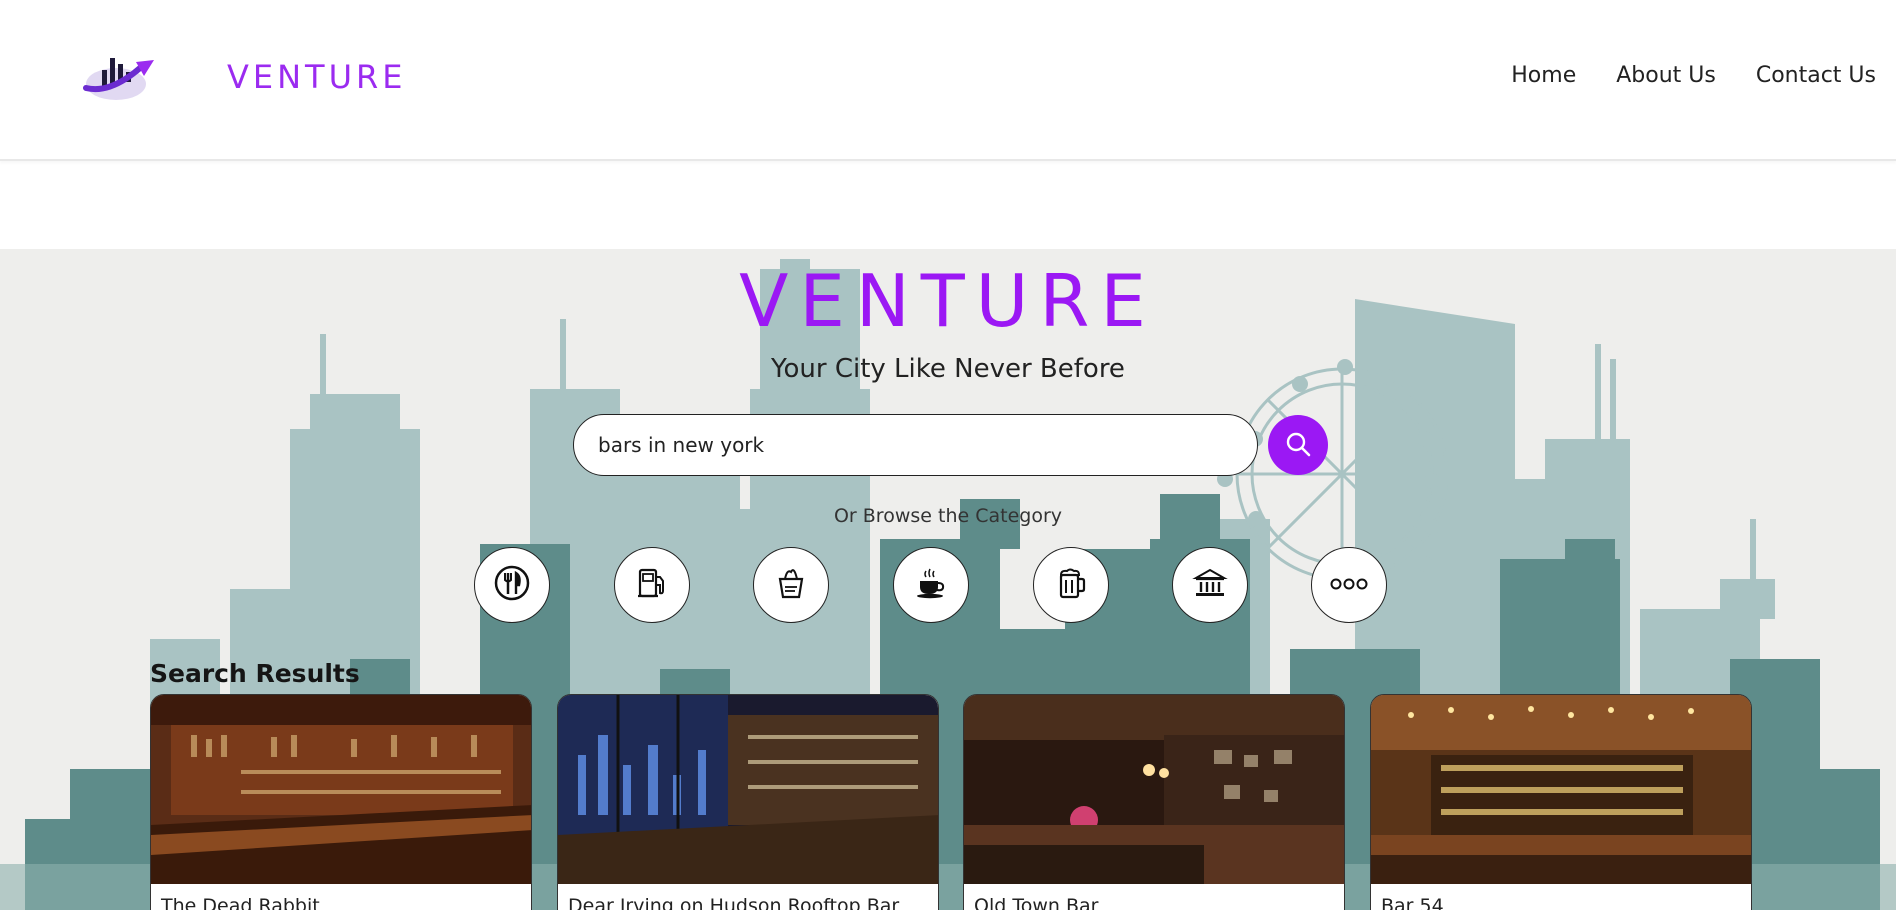 The height and width of the screenshot is (910, 1896). Describe the element at coordinates (1543, 75) in the screenshot. I see `nav-home-link: Home` at that location.